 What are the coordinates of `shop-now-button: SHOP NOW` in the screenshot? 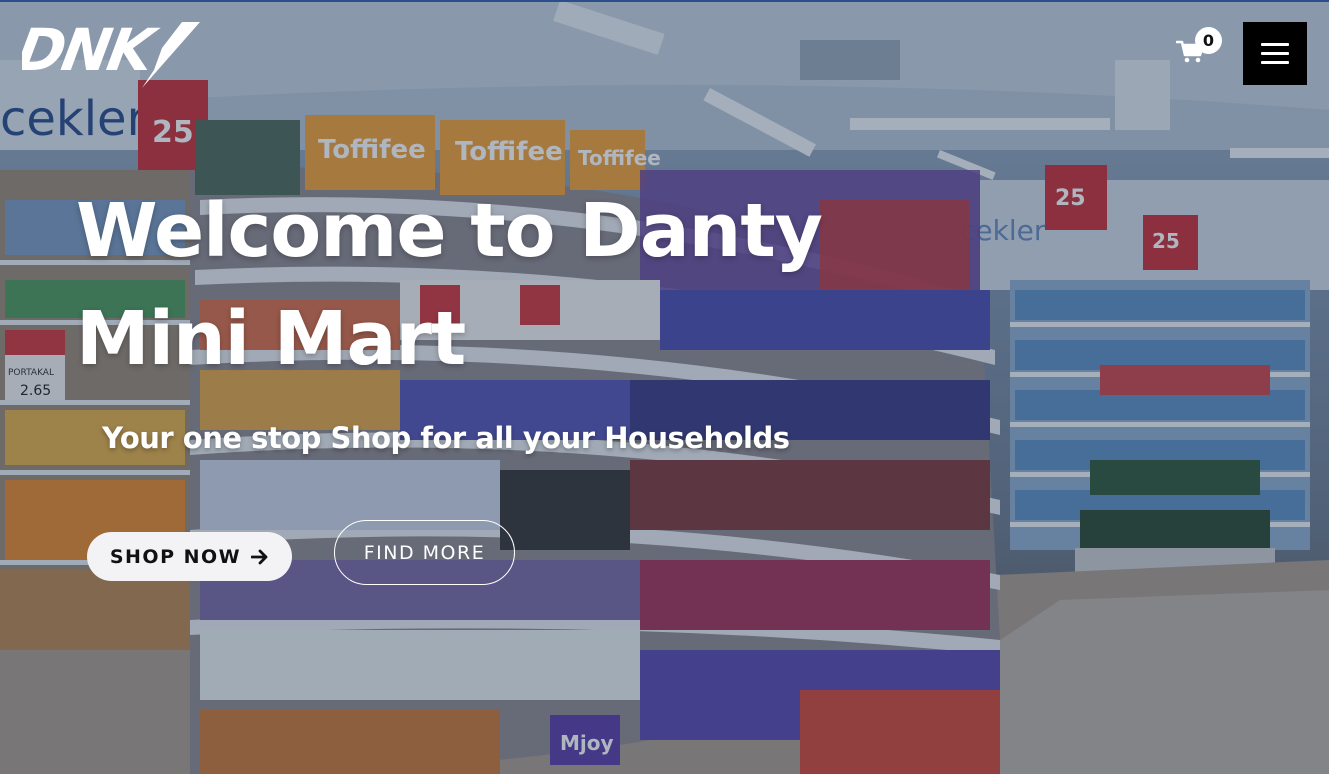 It's located at (189, 556).